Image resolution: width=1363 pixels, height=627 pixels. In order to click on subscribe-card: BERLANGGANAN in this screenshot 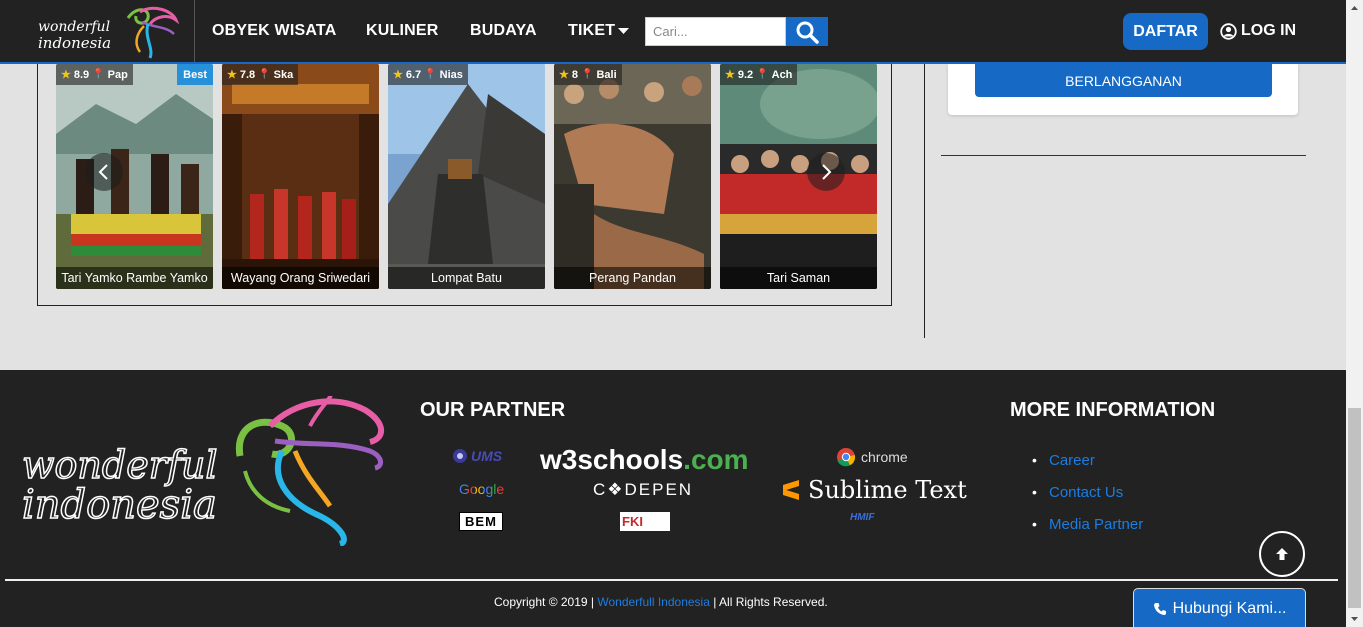, I will do `click(1123, 89)`.